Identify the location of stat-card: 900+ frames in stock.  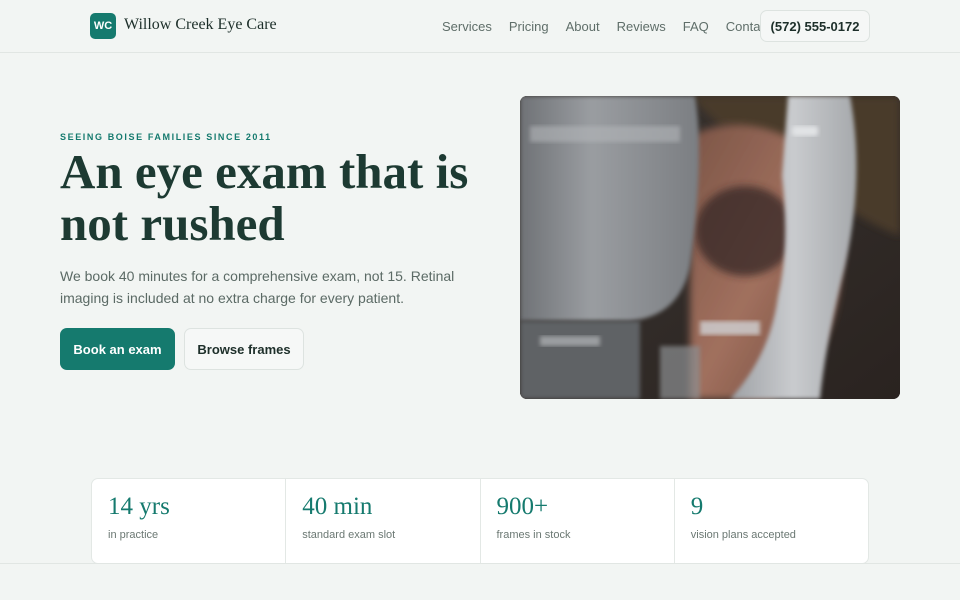
(578, 521).